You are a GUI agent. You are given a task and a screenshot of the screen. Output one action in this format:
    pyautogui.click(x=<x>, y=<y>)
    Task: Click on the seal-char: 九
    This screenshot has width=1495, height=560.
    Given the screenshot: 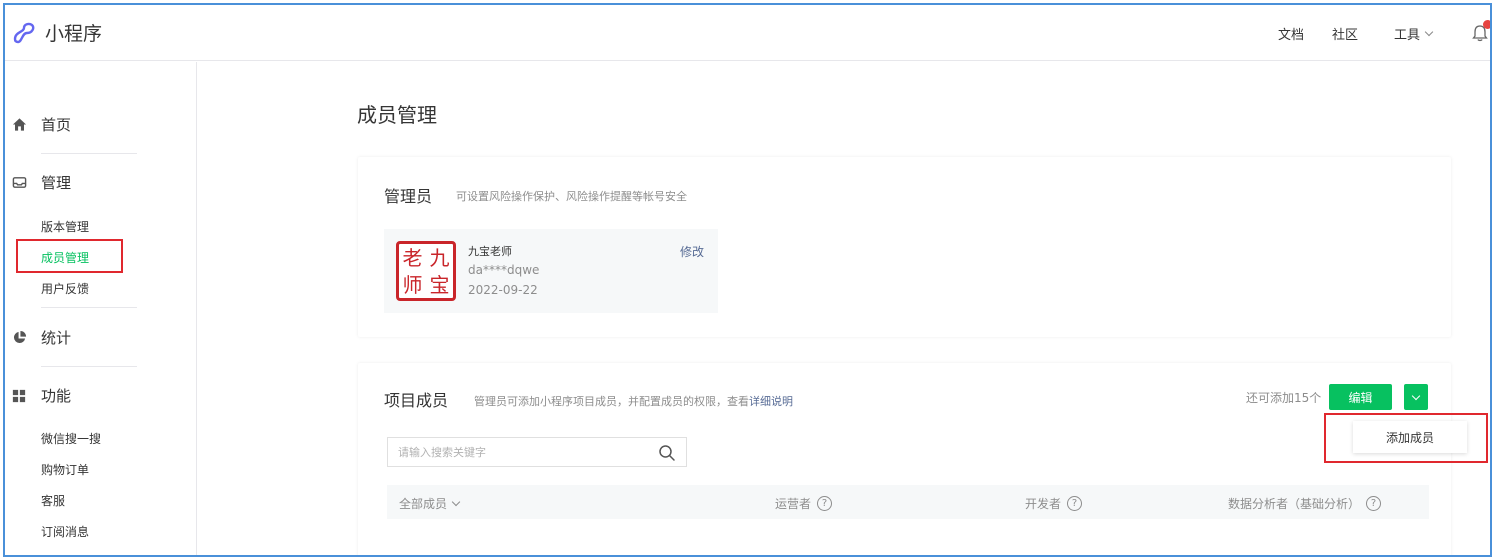 What is the action you would take?
    pyautogui.click(x=439, y=257)
    